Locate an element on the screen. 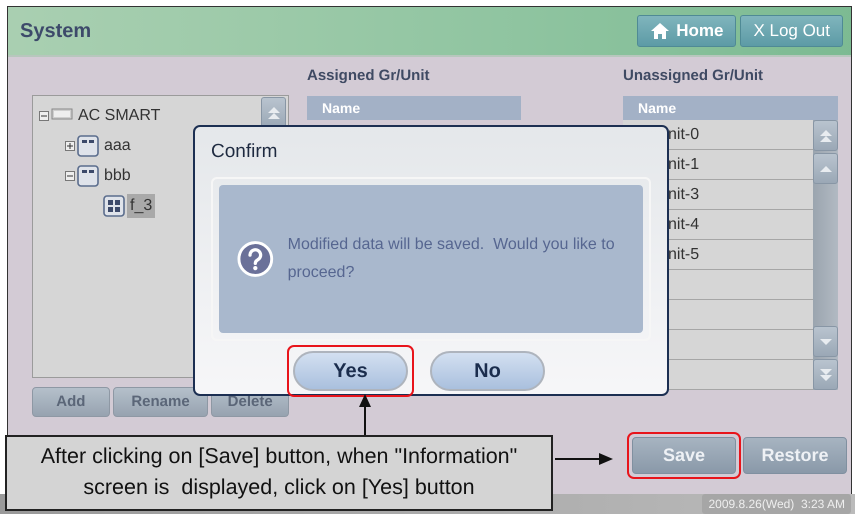 Image resolution: width=855 pixels, height=514 pixels. scroll-bottom-button is located at coordinates (825, 374).